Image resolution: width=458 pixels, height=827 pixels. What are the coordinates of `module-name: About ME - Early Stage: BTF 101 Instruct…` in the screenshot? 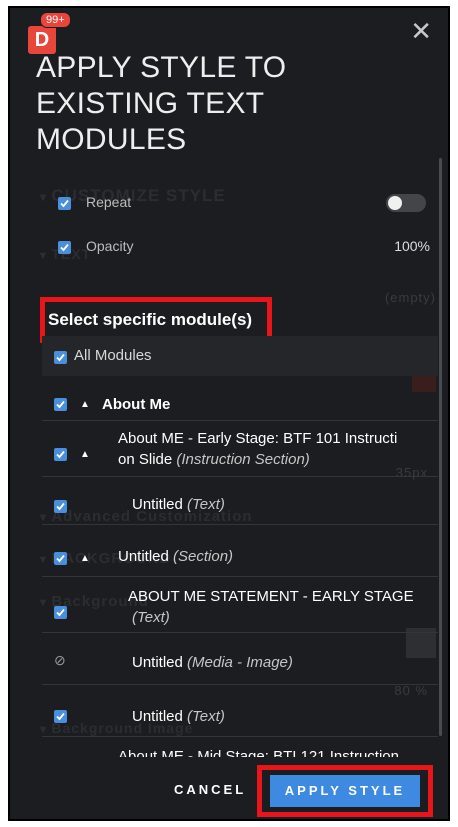 It's located at (258, 449).